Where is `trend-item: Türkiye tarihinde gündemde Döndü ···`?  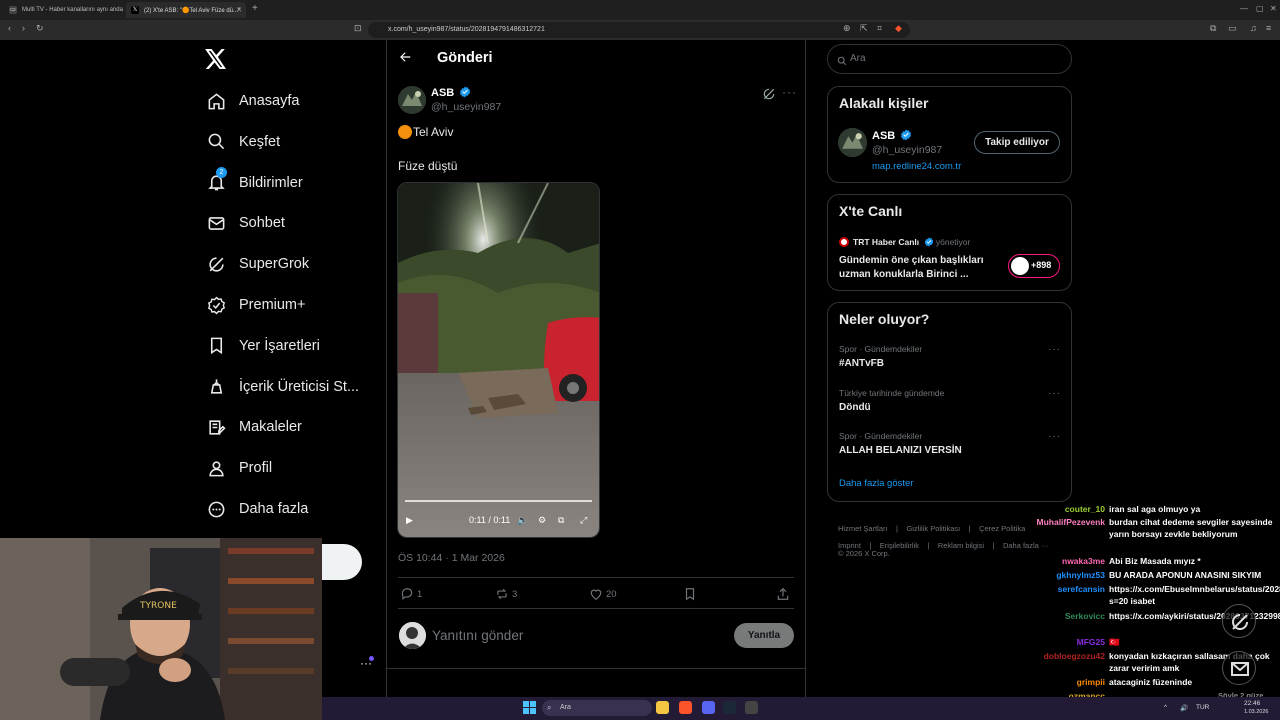
trend-item: Türkiye tarihinde gündemde Döndü ··· is located at coordinates (950, 400).